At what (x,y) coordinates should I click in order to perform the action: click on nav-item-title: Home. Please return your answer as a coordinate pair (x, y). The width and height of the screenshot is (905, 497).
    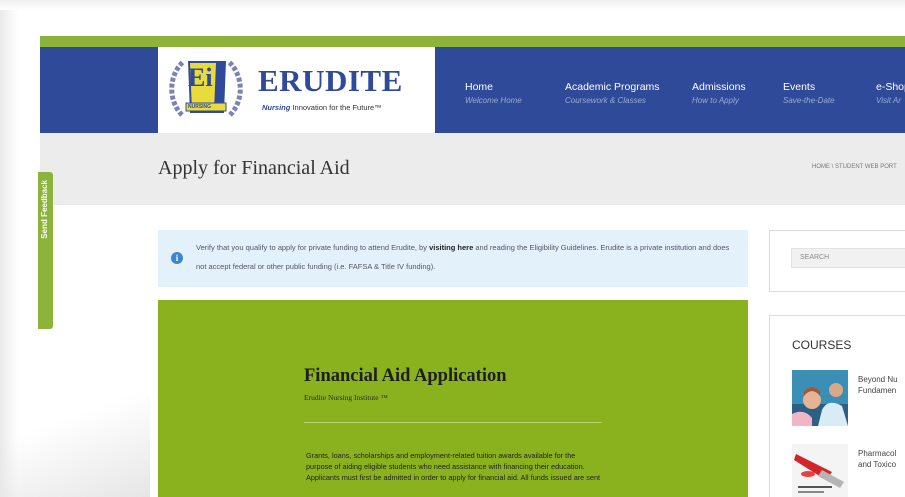
    Looking at the image, I should click on (479, 87).